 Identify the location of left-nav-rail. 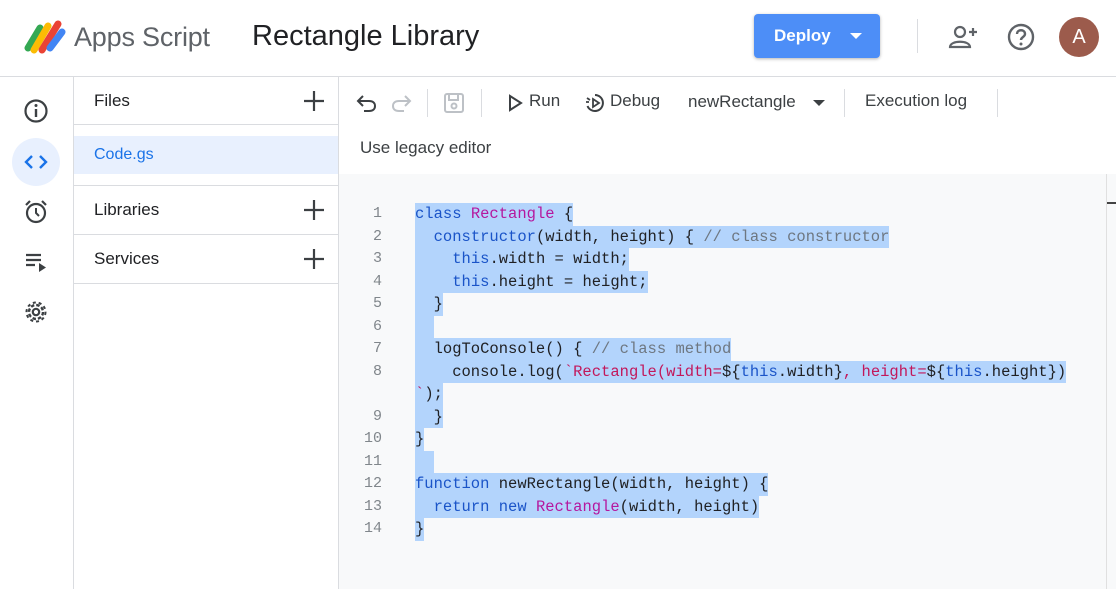
(37, 333).